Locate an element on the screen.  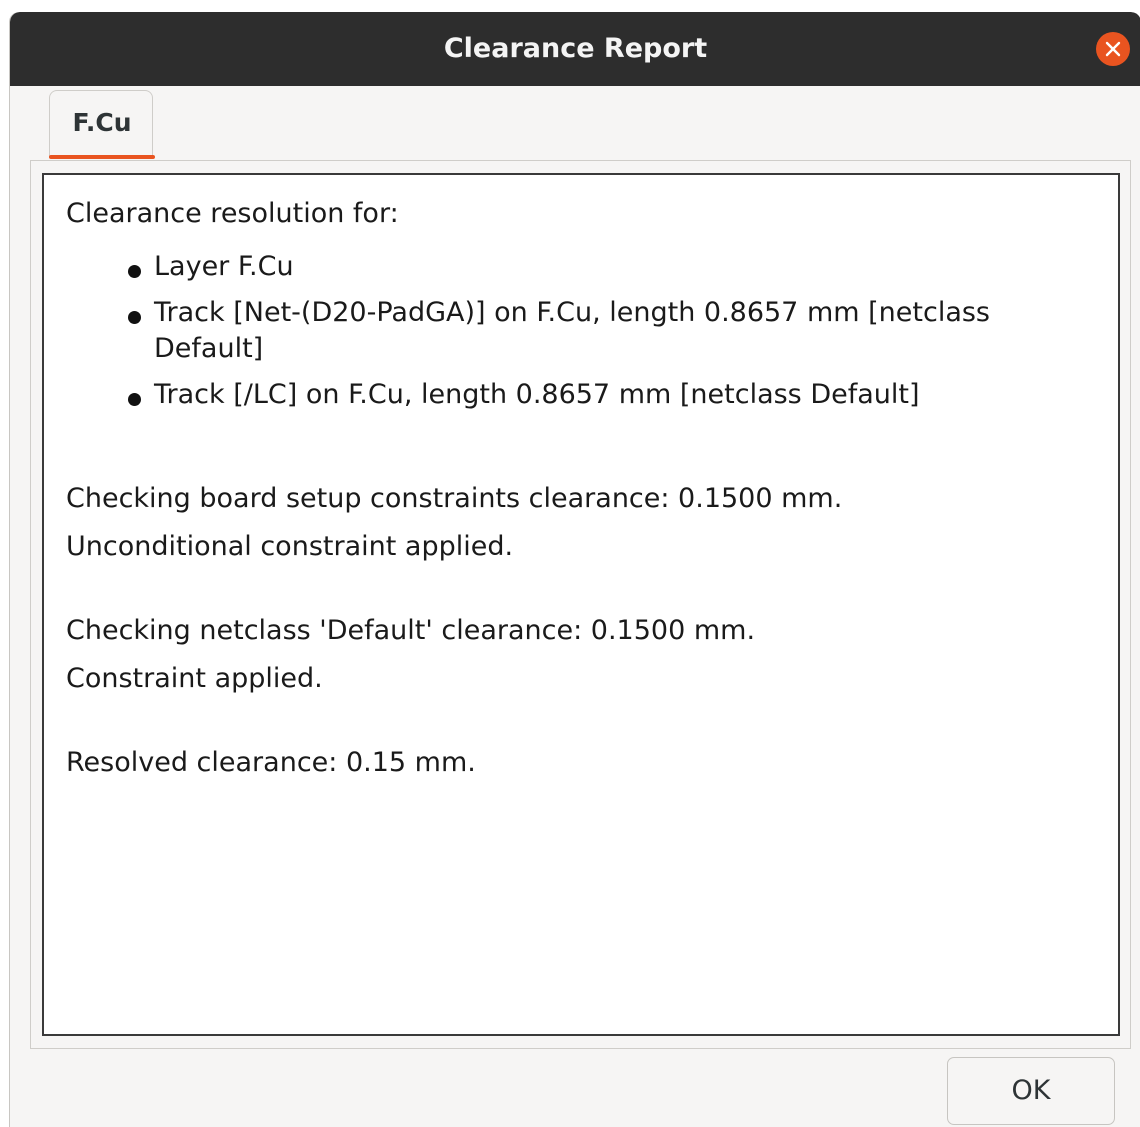
dialog-title: Clearance Report is located at coordinates (575, 48).